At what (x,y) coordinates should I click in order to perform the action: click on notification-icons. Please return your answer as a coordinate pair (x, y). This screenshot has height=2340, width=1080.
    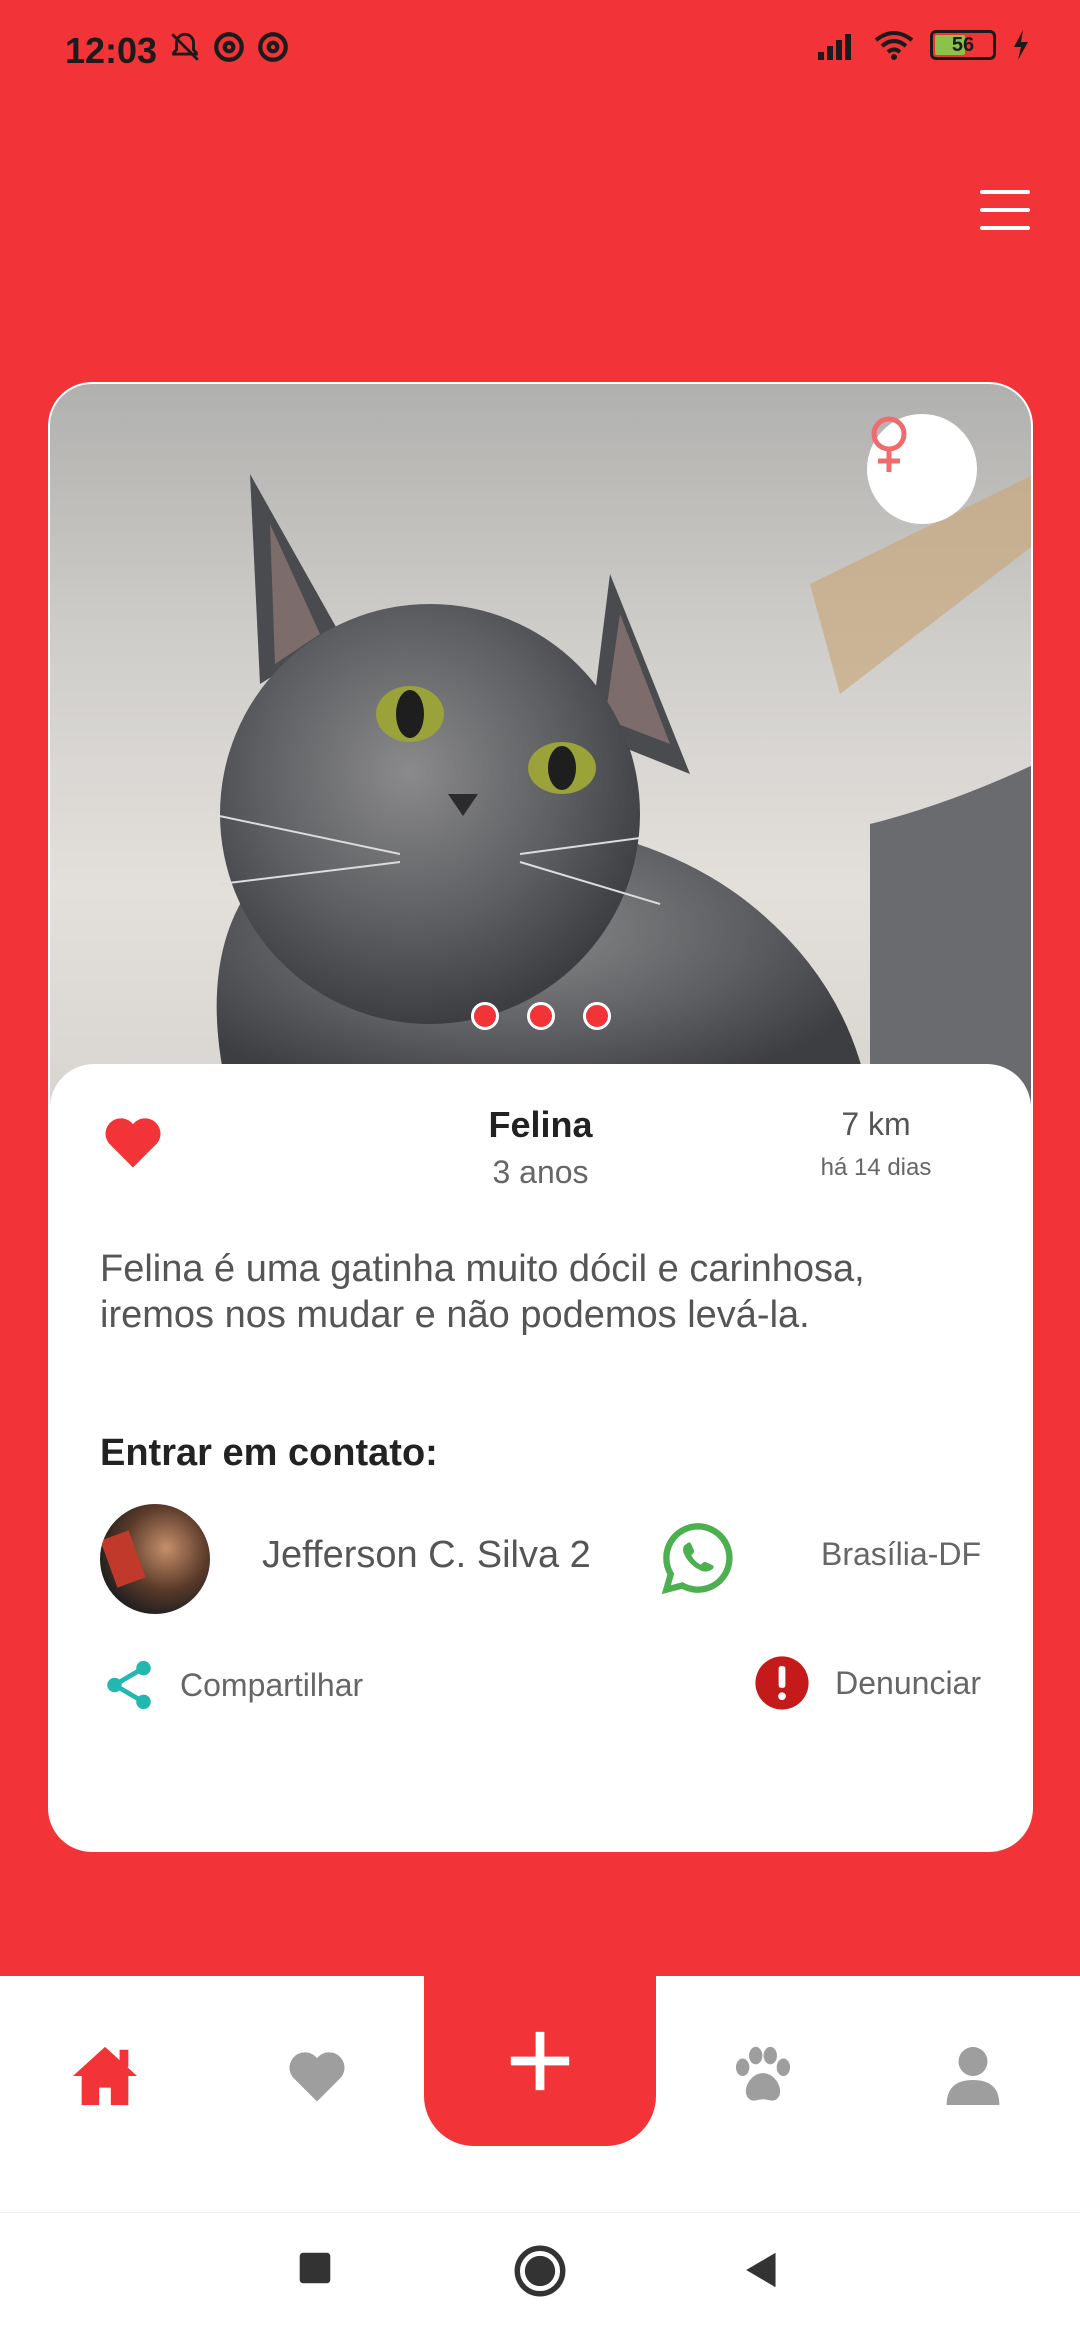
    Looking at the image, I should click on (229, 47).